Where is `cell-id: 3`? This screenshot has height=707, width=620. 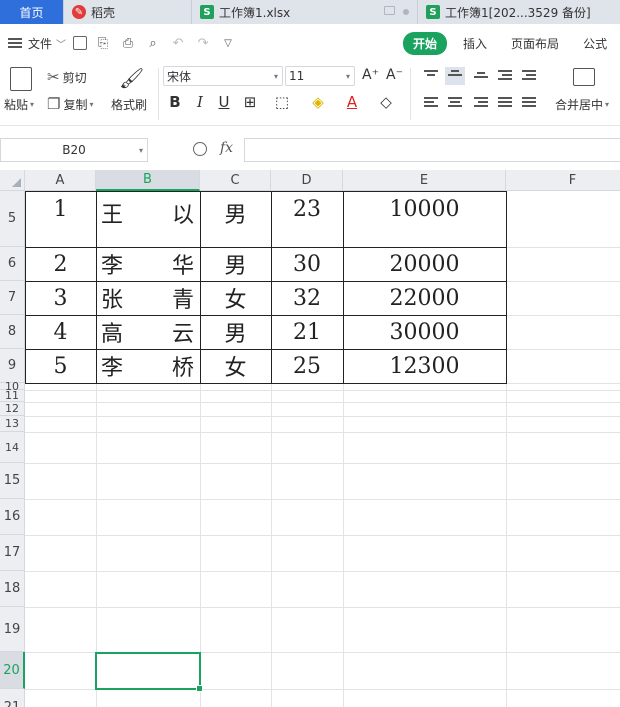 cell-id: 3 is located at coordinates (60, 298).